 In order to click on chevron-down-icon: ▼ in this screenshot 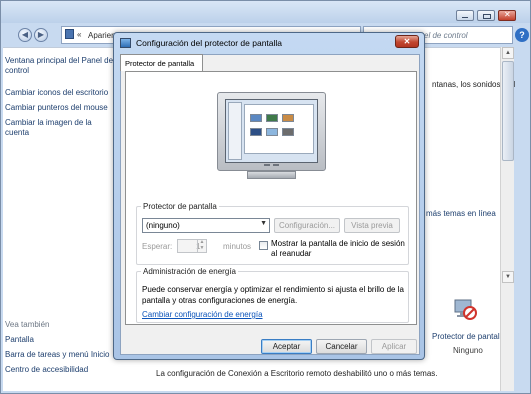, I will do `click(263, 223)`.